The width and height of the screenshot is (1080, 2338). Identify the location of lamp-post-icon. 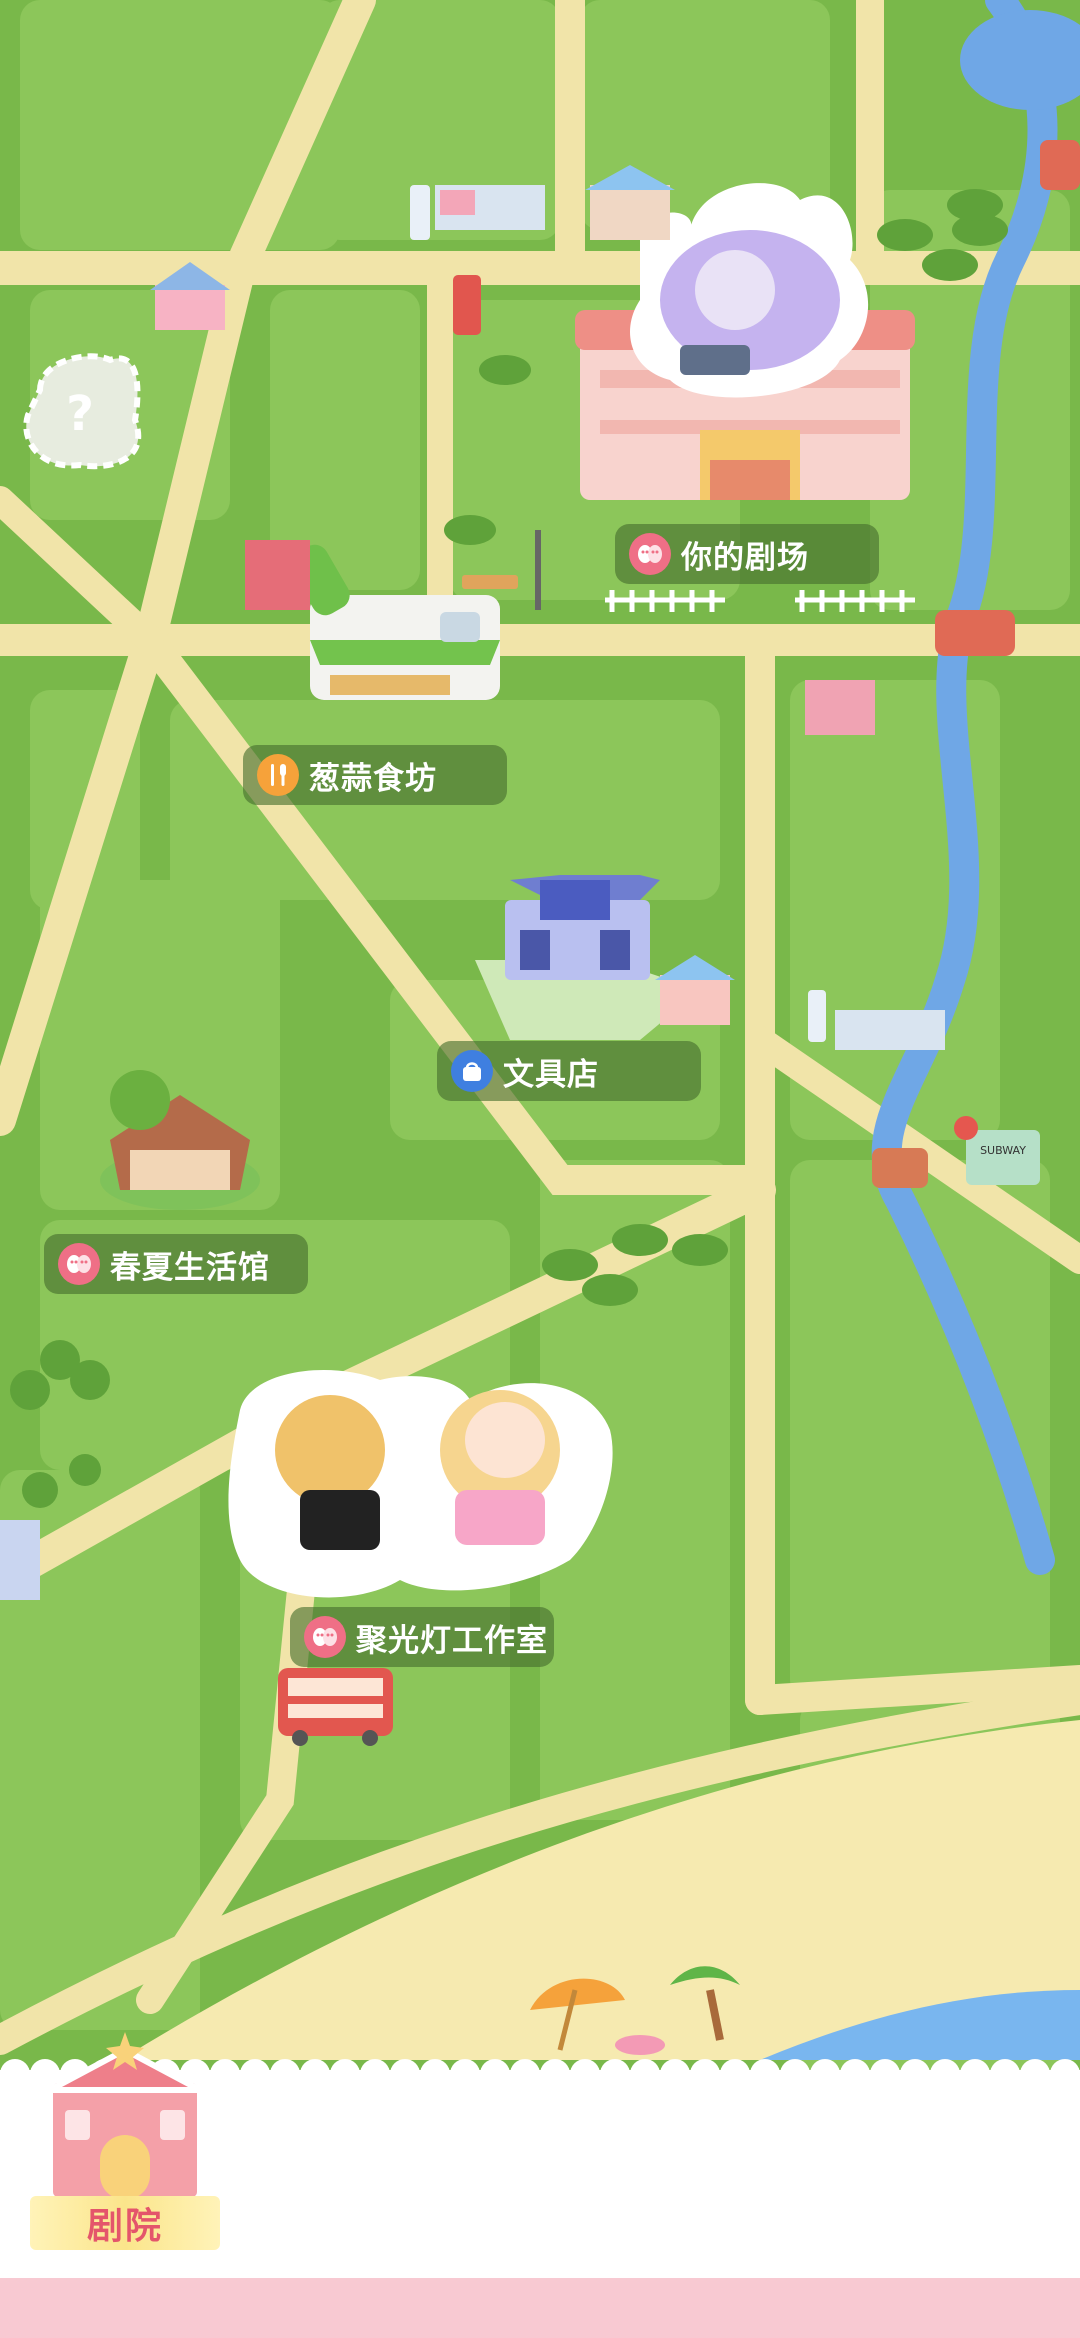
(538, 570).